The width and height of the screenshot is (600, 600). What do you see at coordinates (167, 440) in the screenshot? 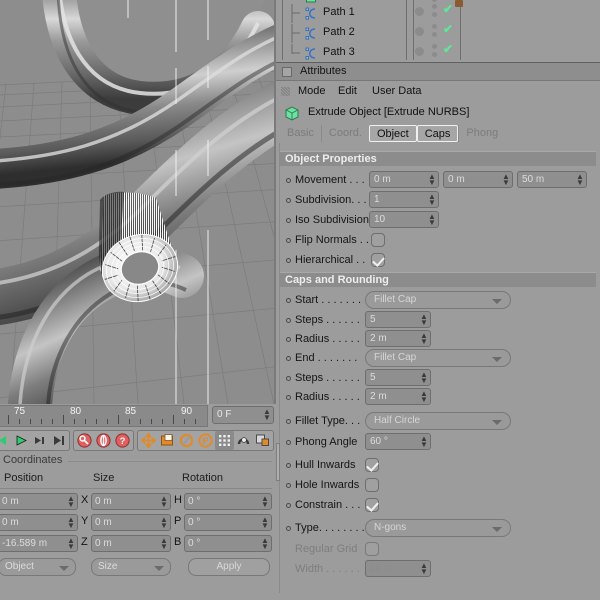
I see `scale-tool-button` at bounding box center [167, 440].